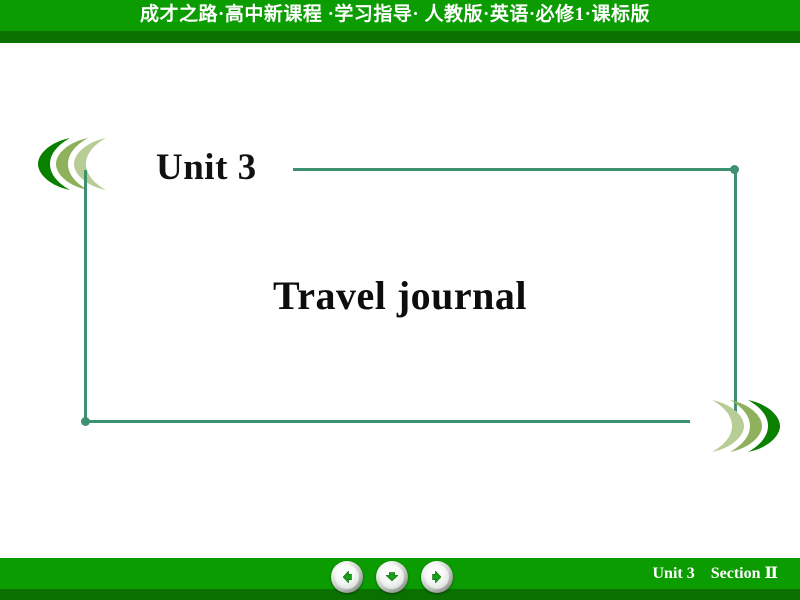 Image resolution: width=800 pixels, height=600 pixels. I want to click on next-slide-button-face, so click(437, 577).